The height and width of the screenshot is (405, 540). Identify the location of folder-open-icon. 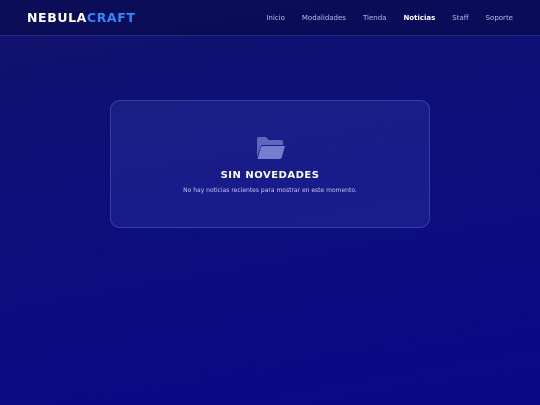
(271, 148).